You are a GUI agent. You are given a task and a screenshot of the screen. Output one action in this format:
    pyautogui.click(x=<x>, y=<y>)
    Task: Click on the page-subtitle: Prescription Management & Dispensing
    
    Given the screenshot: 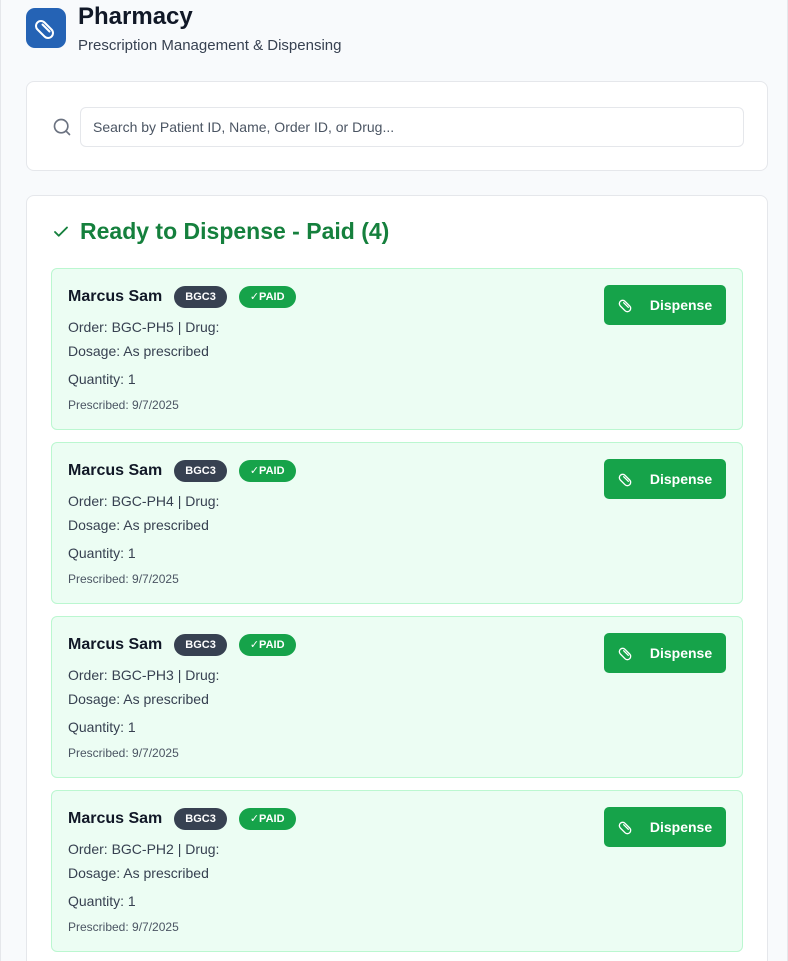 What is the action you would take?
    pyautogui.click(x=210, y=45)
    